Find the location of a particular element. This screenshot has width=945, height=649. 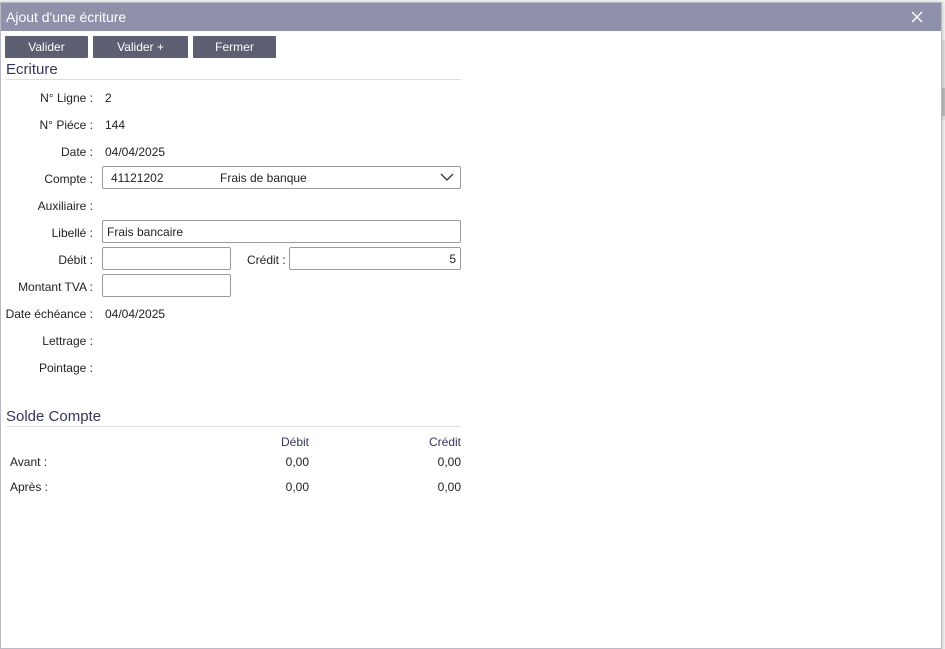

compte-select: 41121202 Frais de banque is located at coordinates (281, 177).